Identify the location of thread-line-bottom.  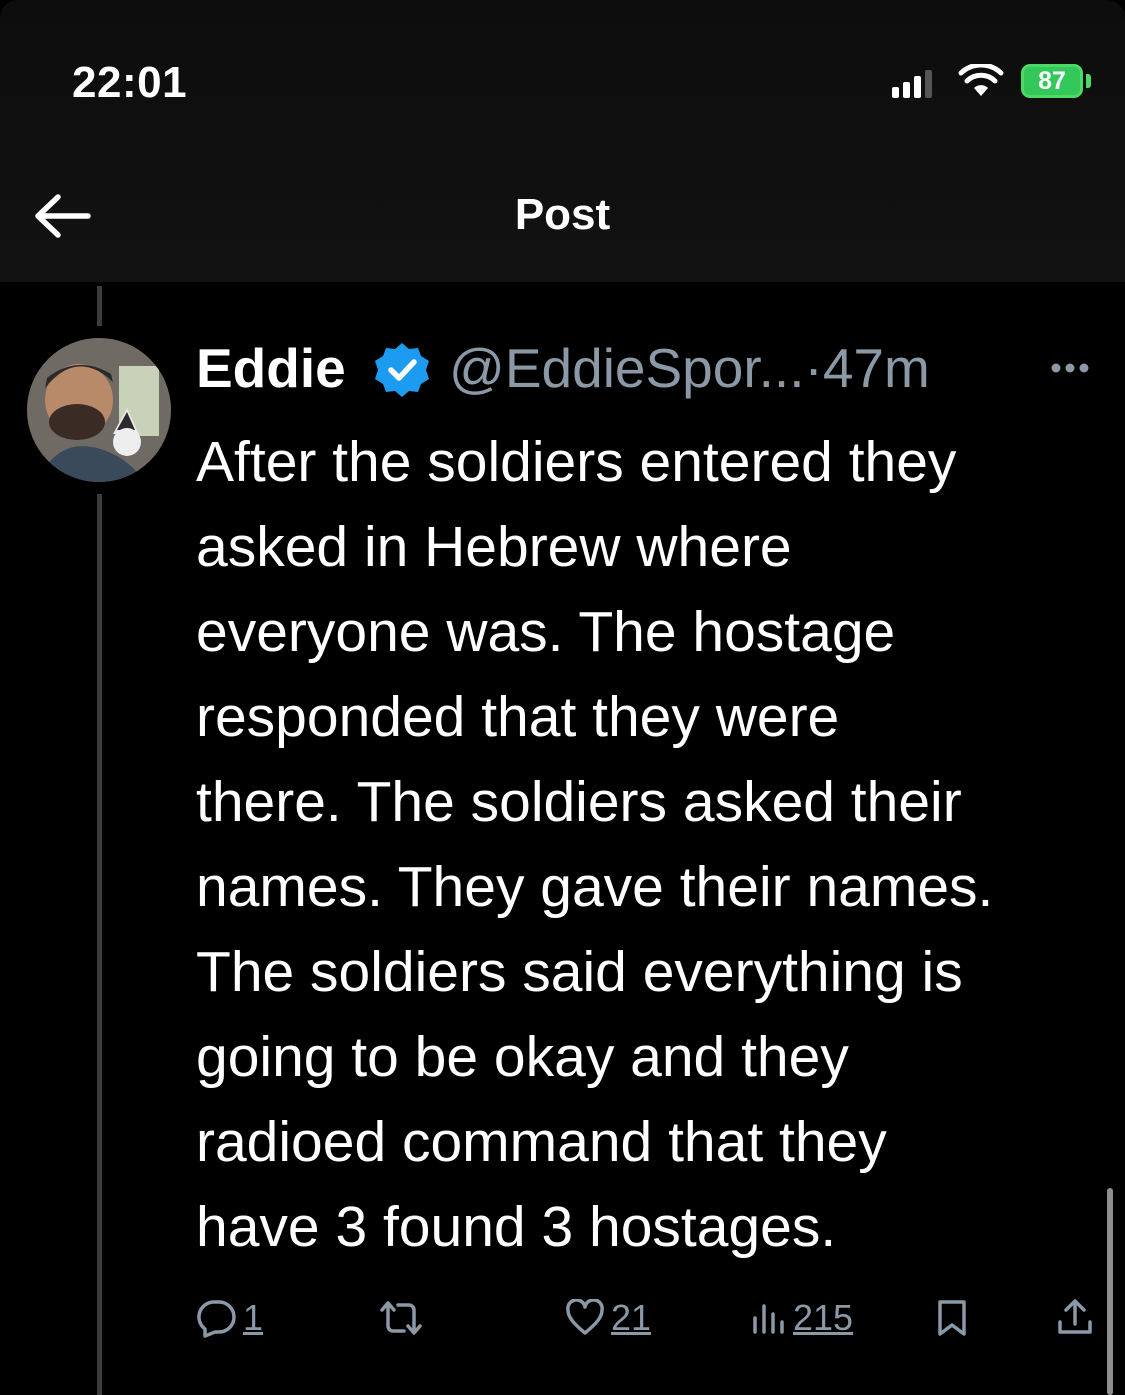
(99, 944).